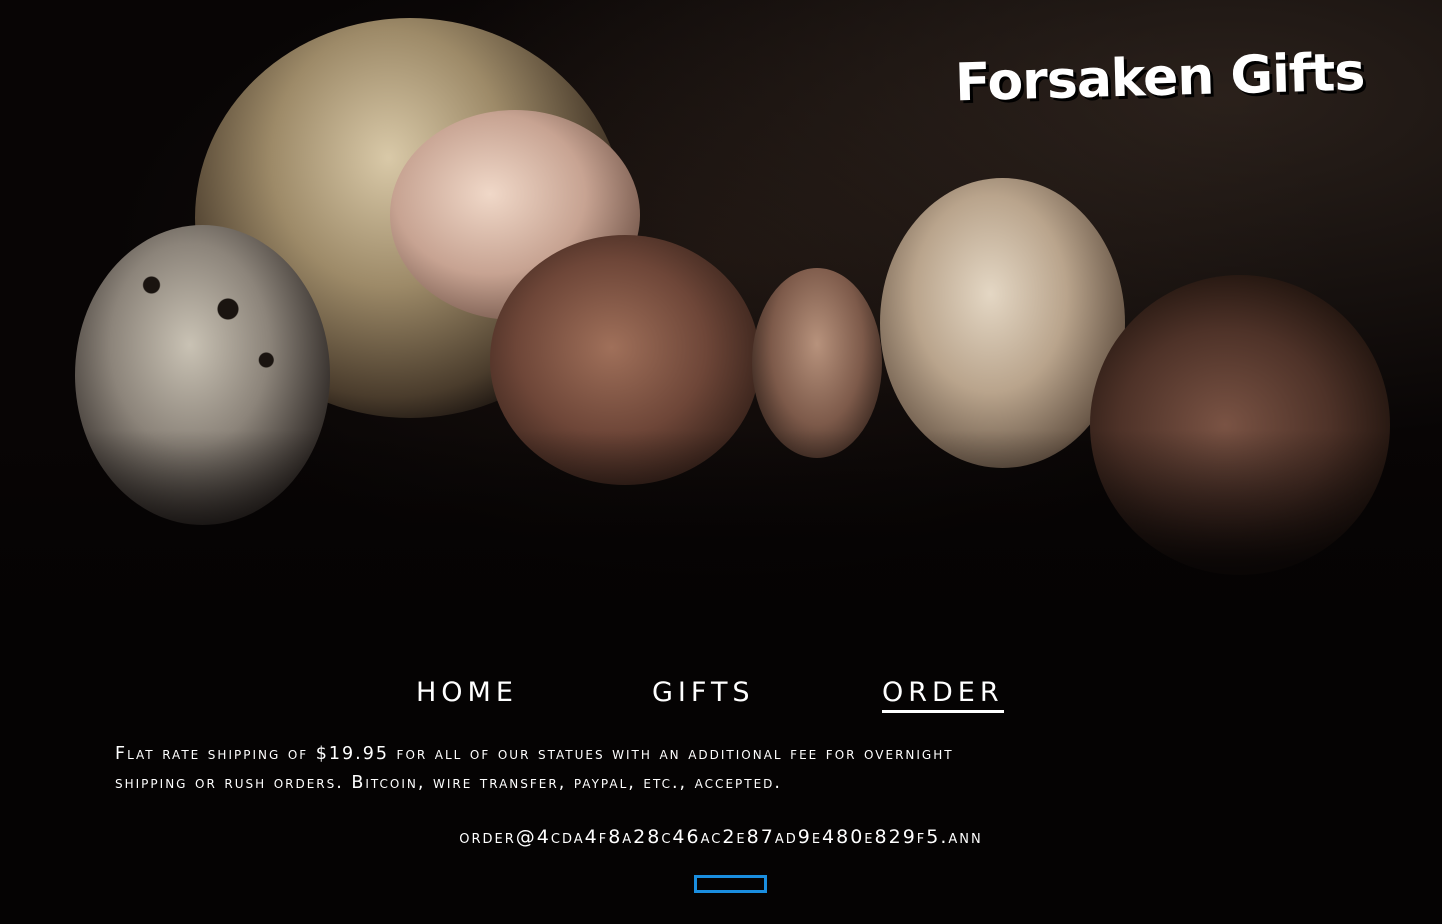 Image resolution: width=1442 pixels, height=924 pixels. What do you see at coordinates (467, 693) in the screenshot?
I see `nav-home: HOME` at bounding box center [467, 693].